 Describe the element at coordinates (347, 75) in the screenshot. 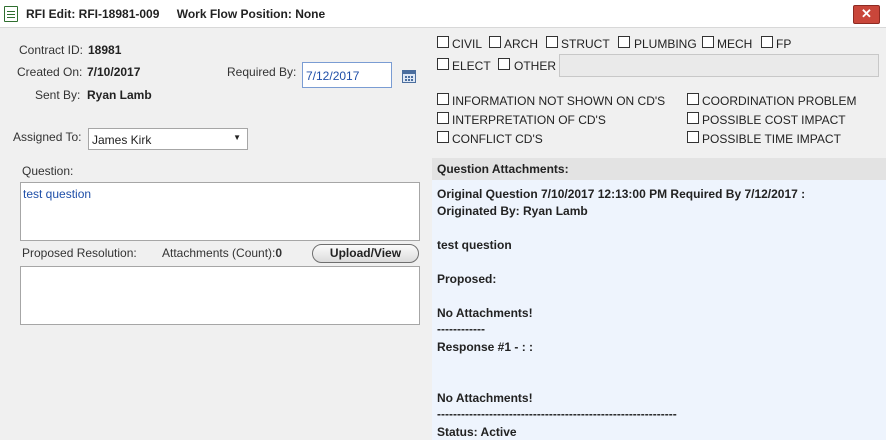

I see `required-by-field: 7/12/2017` at that location.